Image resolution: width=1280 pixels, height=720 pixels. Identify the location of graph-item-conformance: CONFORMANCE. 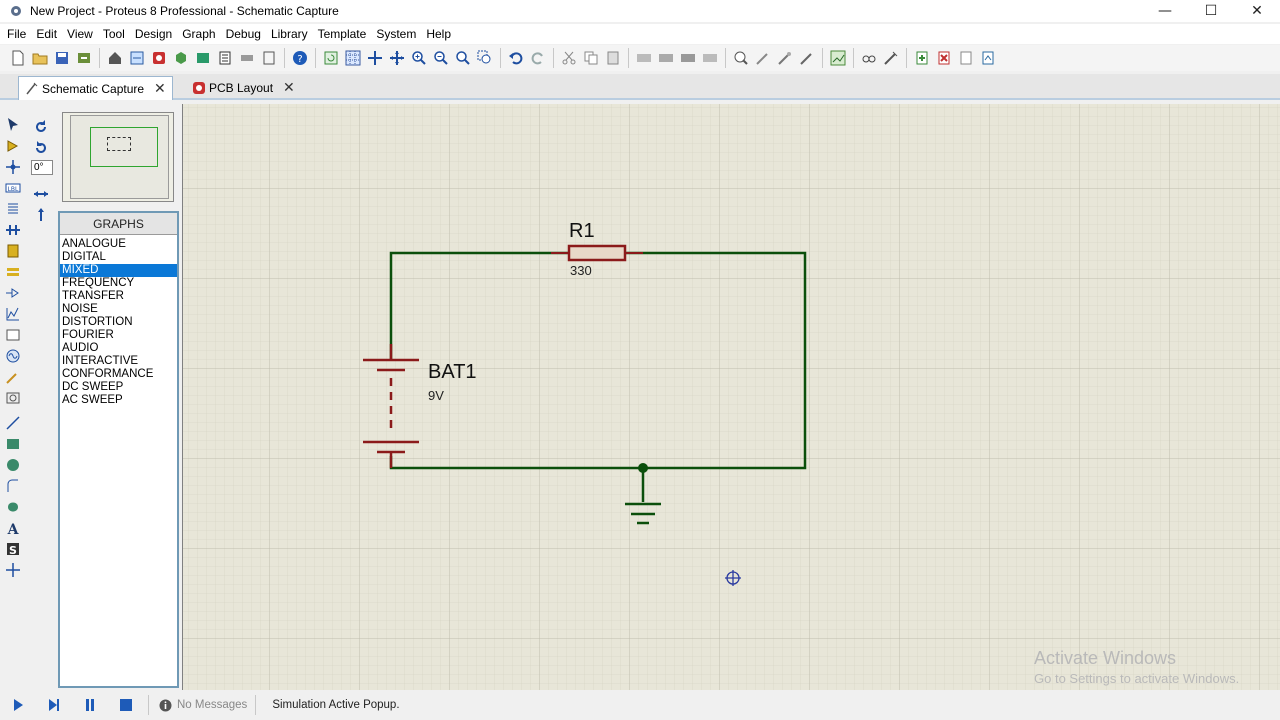
(118, 374).